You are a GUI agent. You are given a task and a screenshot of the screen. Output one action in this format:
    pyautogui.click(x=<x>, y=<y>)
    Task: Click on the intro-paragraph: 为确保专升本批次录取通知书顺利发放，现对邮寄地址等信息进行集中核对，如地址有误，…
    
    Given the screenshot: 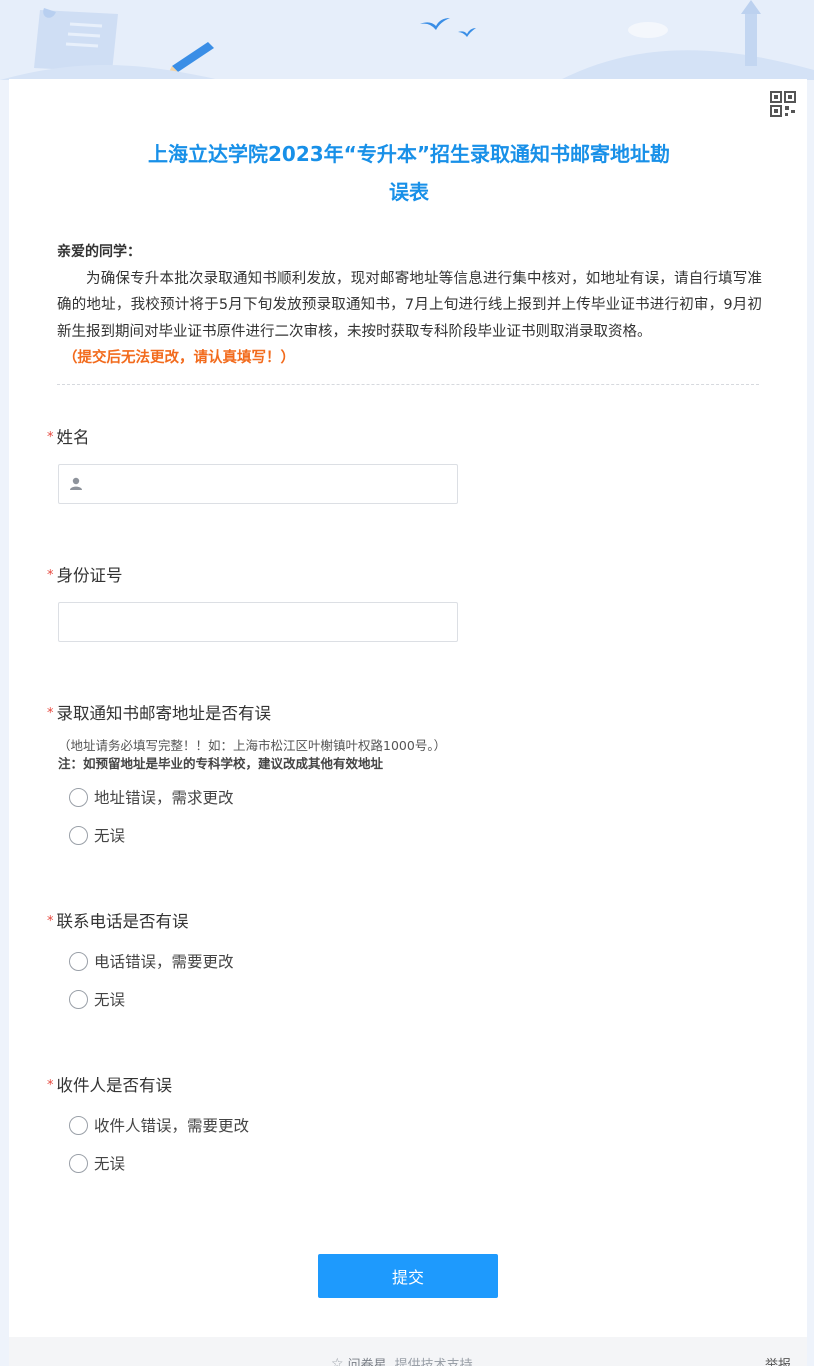 What is the action you would take?
    pyautogui.click(x=409, y=305)
    